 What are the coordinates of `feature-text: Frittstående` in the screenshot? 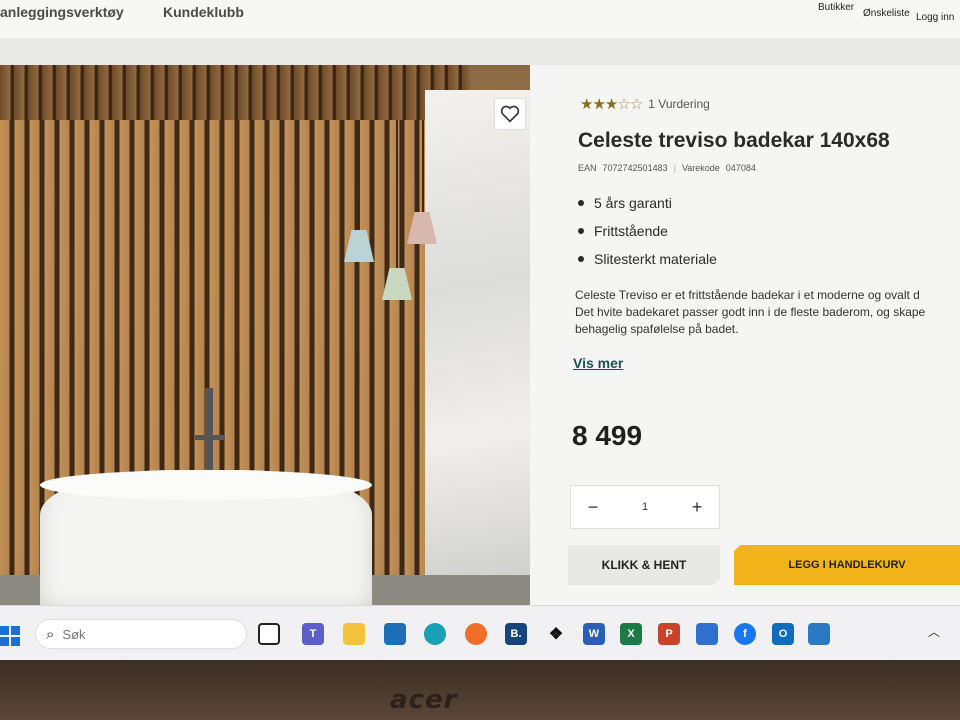 It's located at (631, 231).